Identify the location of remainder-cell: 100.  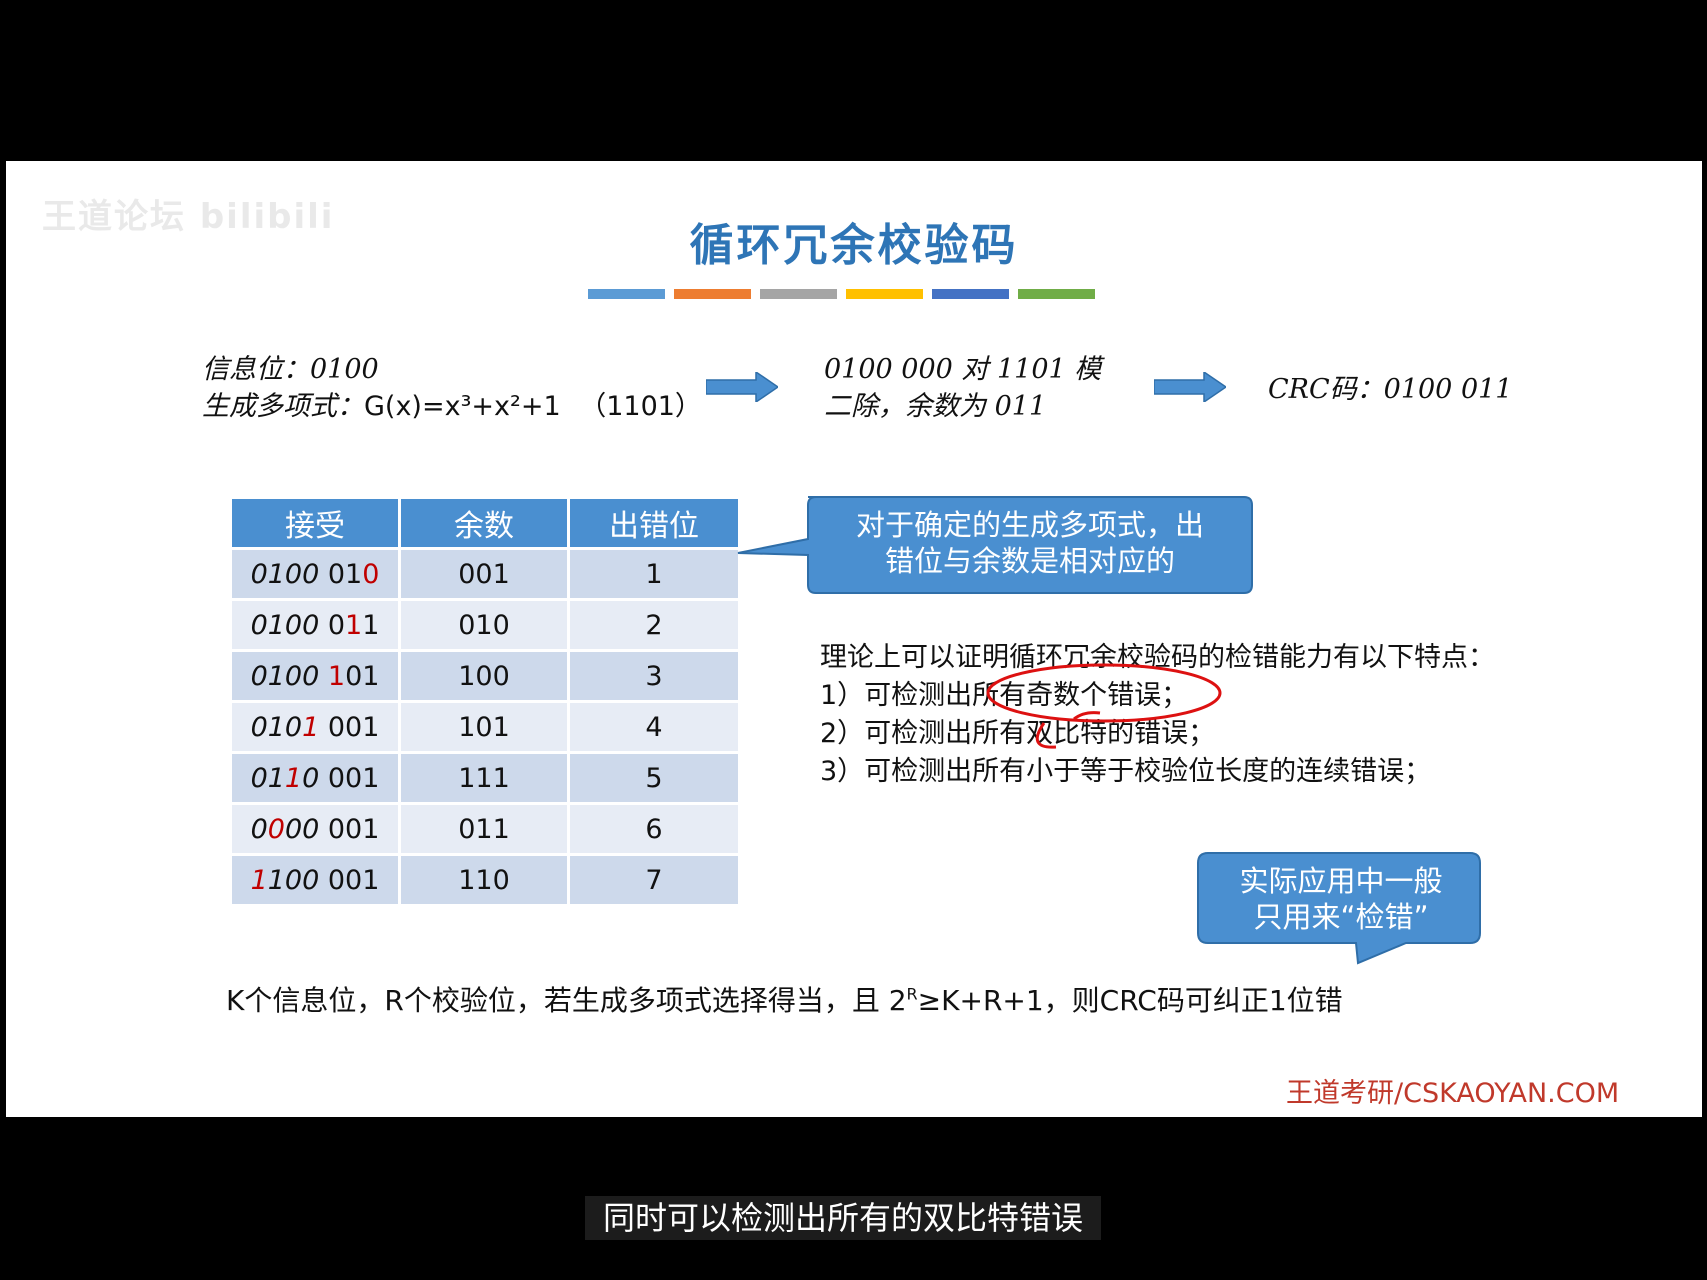
(484, 675).